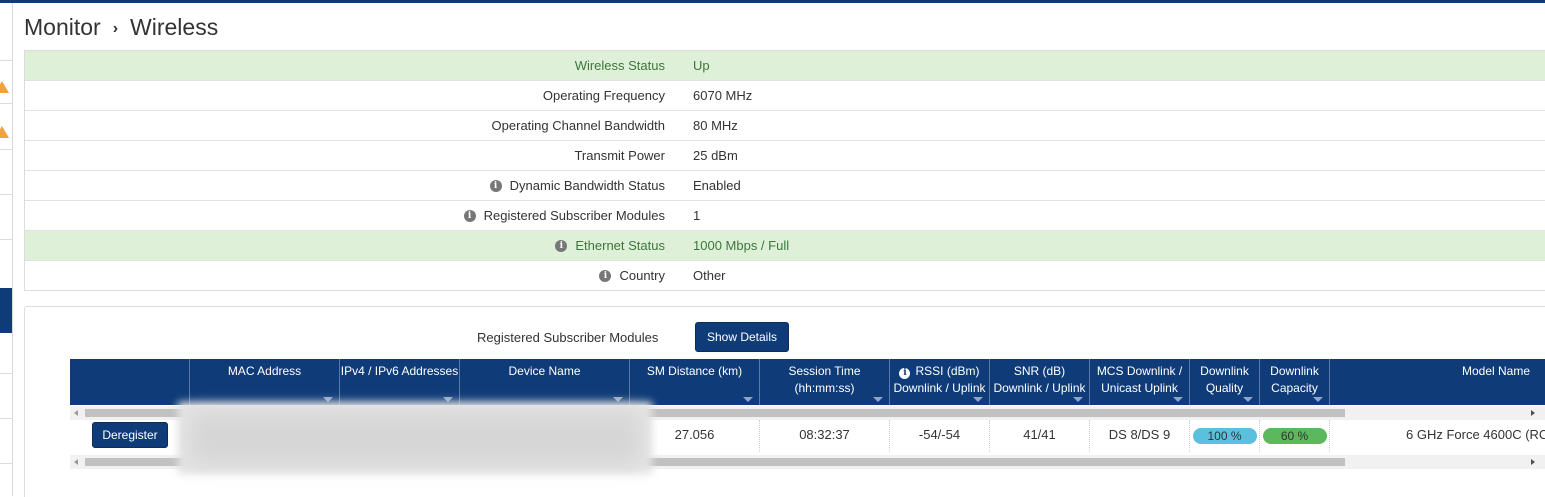 This screenshot has height=497, width=1545. I want to click on quality-col-header: Downlink Quality, so click(1225, 382).